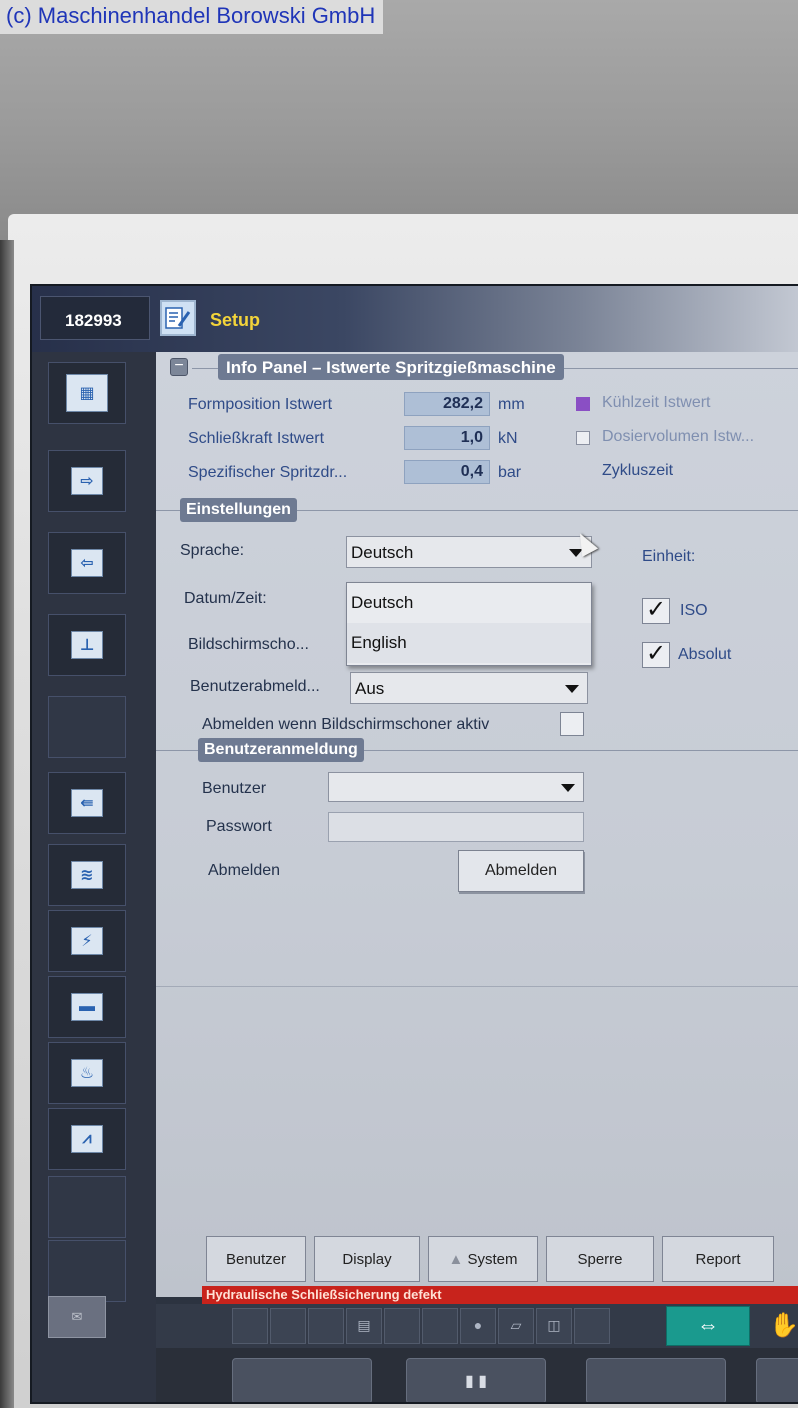  I want to click on legend-kuehlzeit: Kühlzeit Istwert, so click(656, 403).